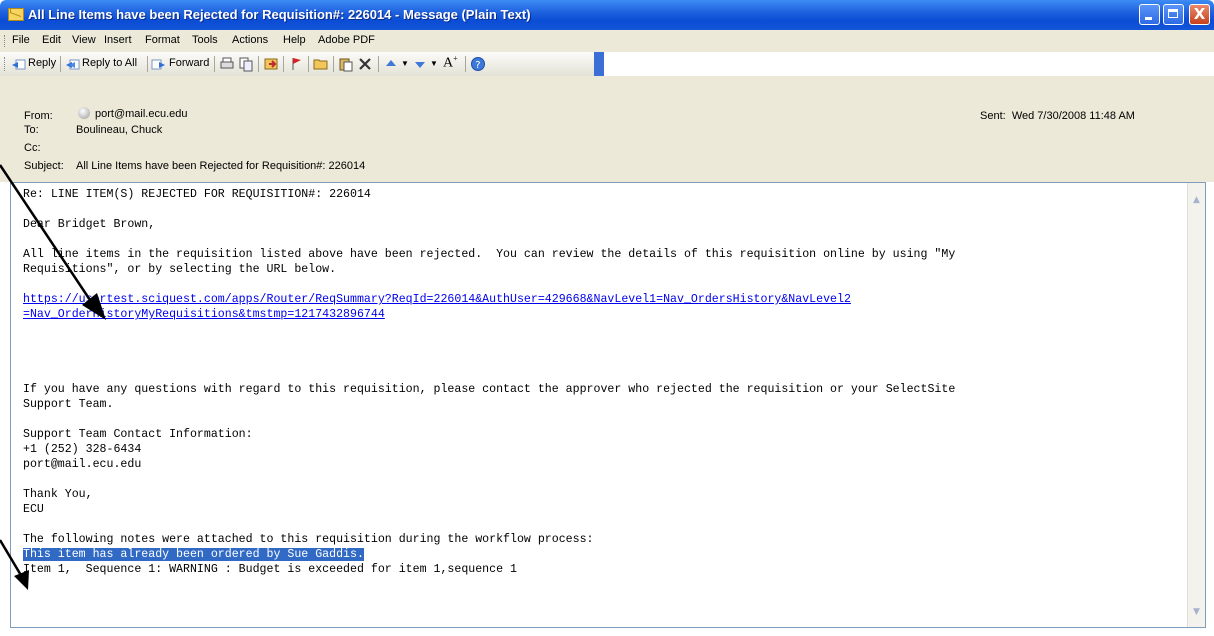 The height and width of the screenshot is (636, 1214). What do you see at coordinates (227, 64) in the screenshot?
I see `print-icon` at bounding box center [227, 64].